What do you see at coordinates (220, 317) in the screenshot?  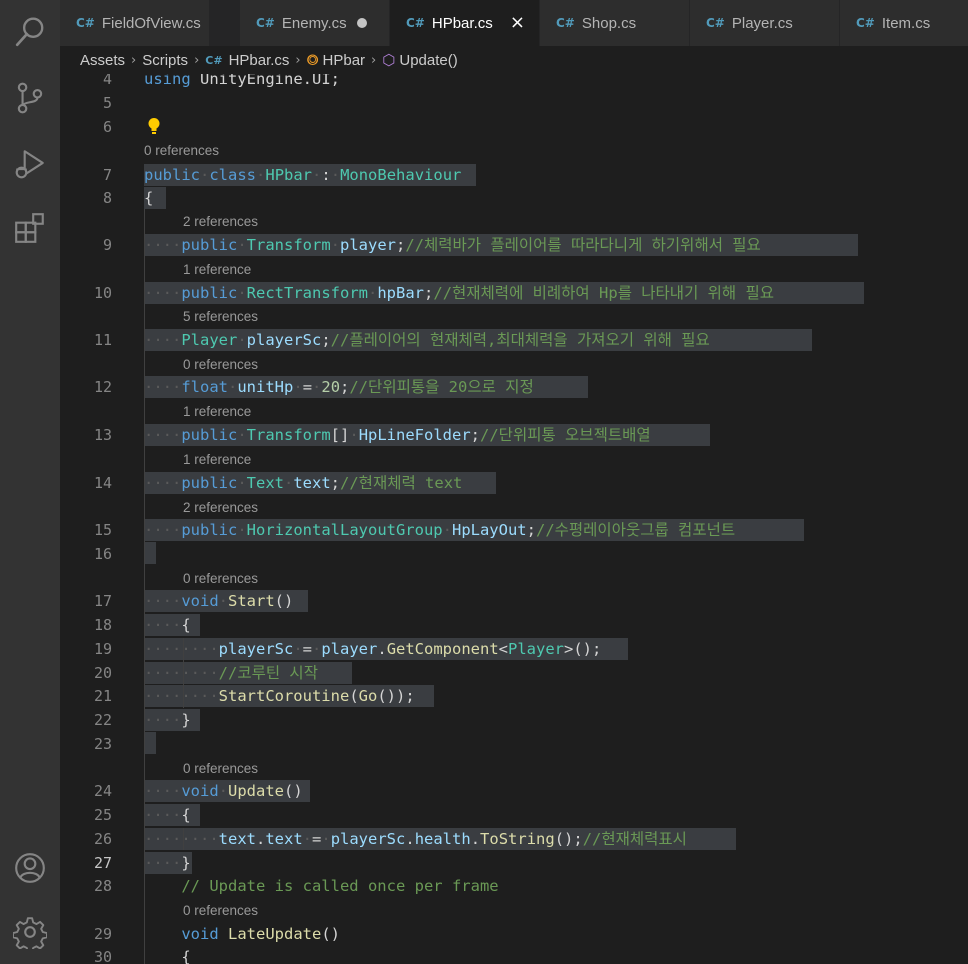 I see `codelens-references: 5 references` at bounding box center [220, 317].